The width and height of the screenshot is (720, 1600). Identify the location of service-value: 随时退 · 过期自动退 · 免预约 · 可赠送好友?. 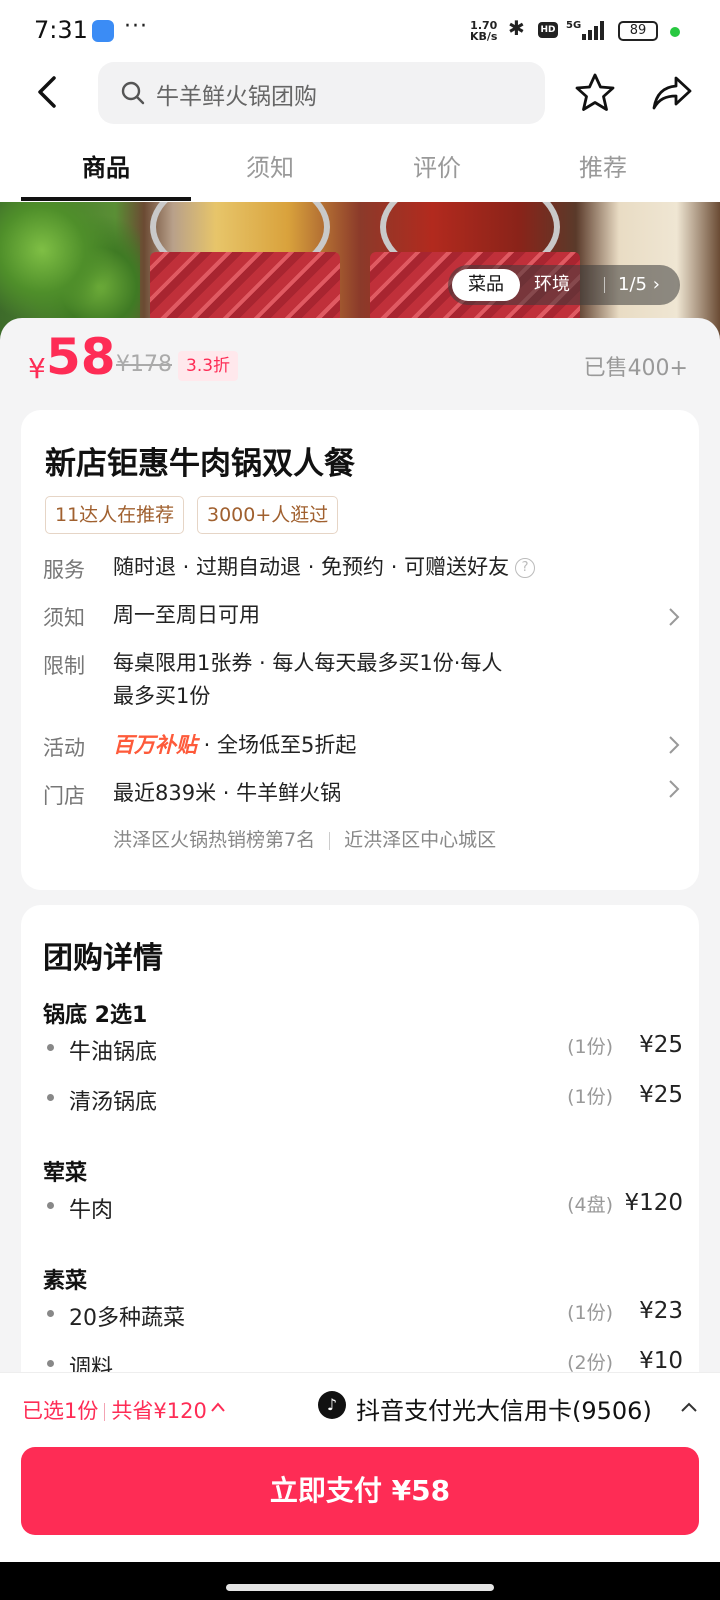
(324, 567).